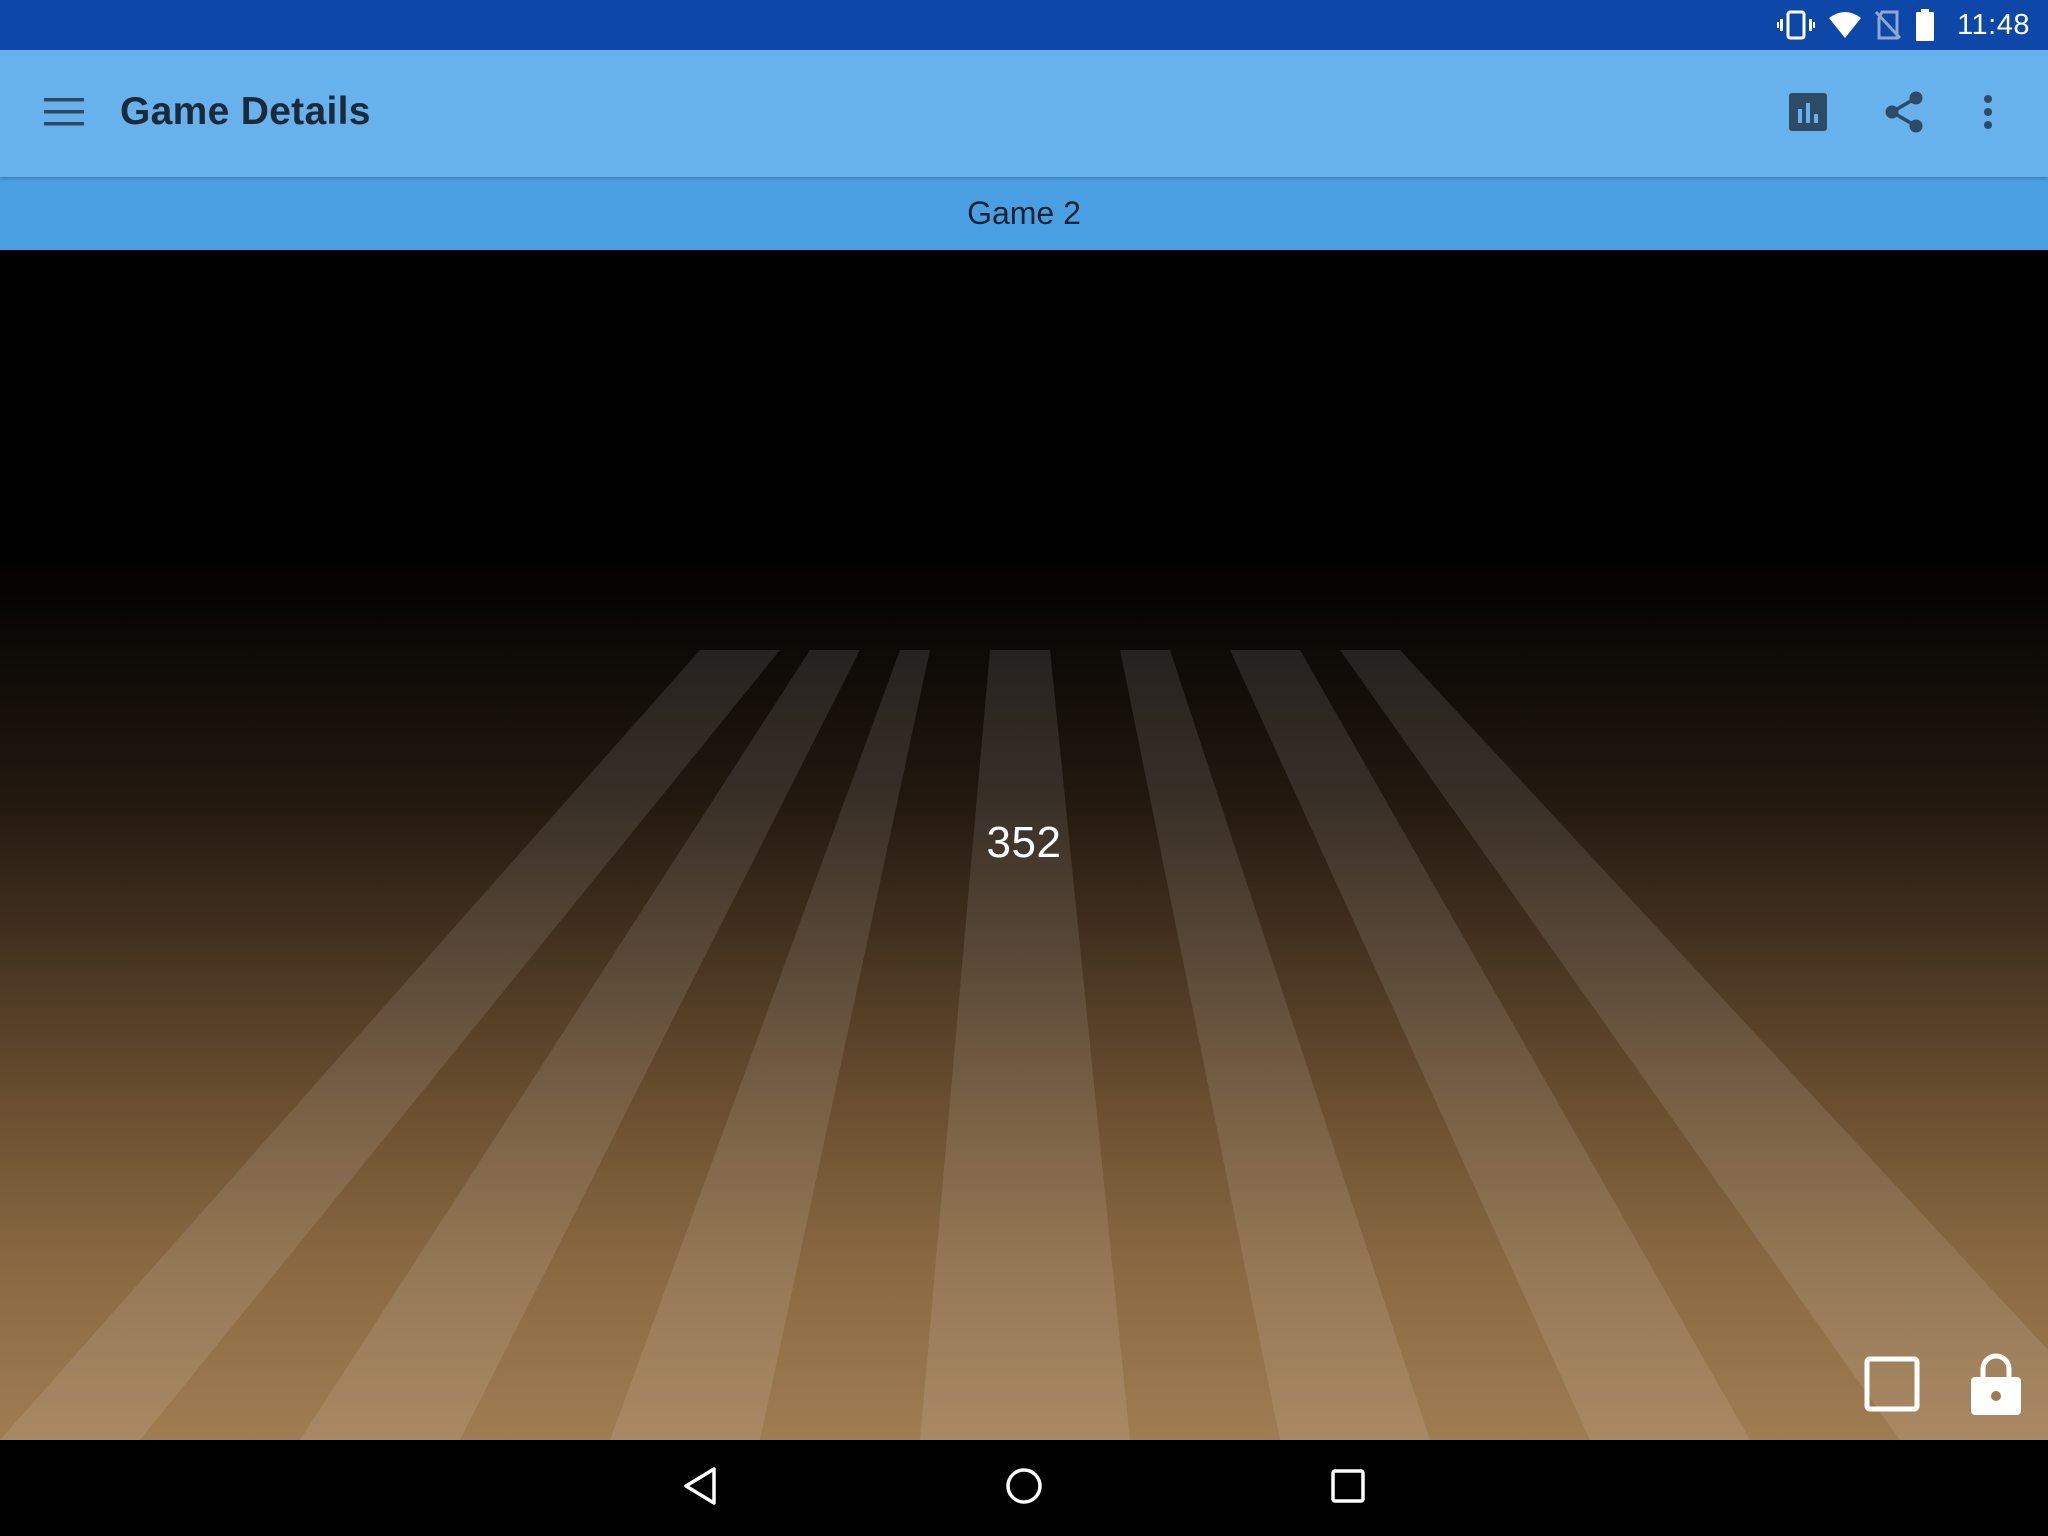  Describe the element at coordinates (1845, 25) in the screenshot. I see `wifi-icon` at that location.